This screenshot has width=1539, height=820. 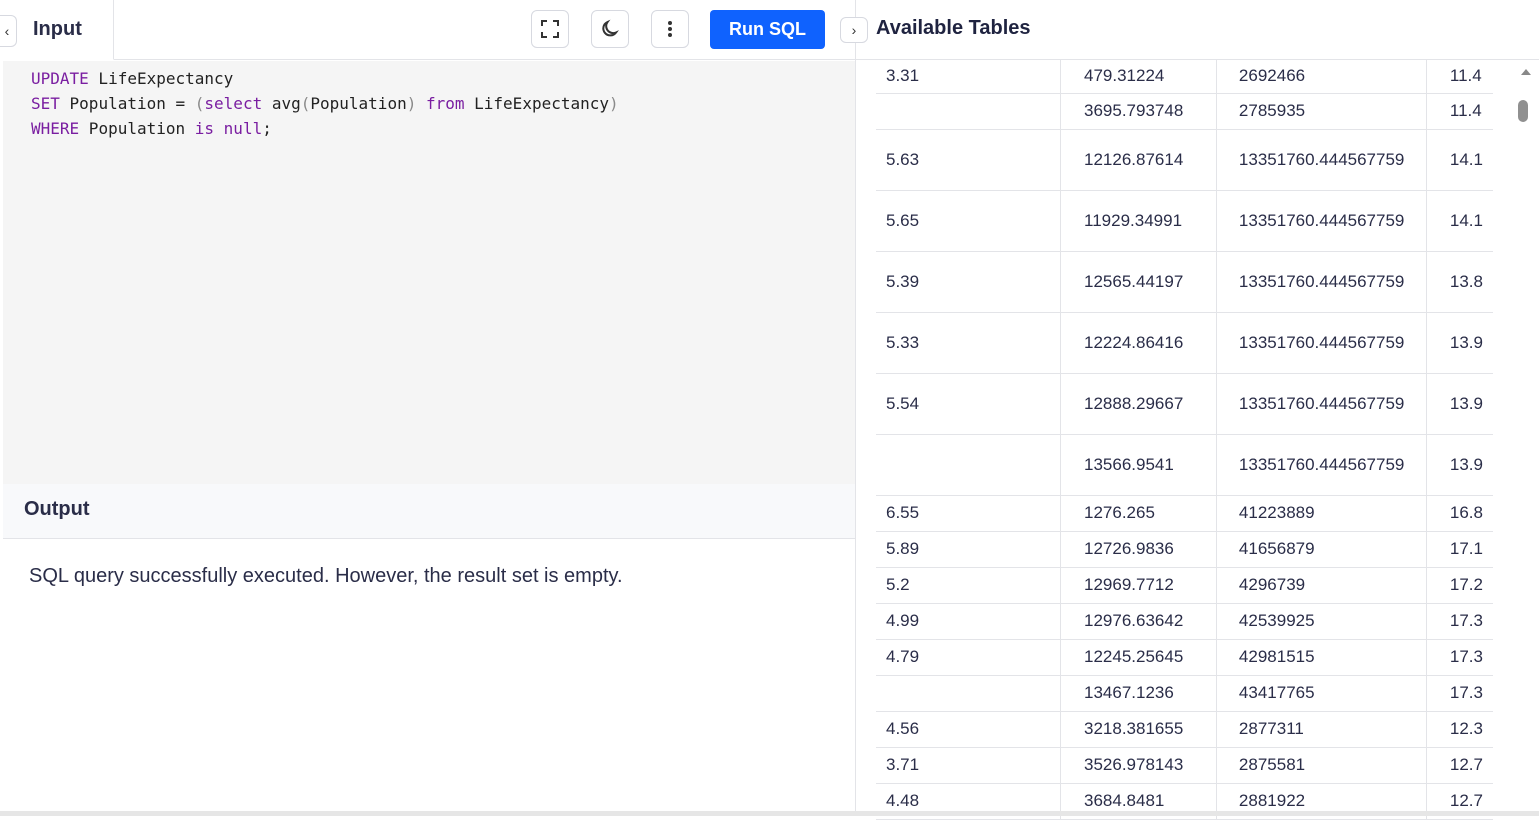 I want to click on scroll-thumb, so click(x=1523, y=111).